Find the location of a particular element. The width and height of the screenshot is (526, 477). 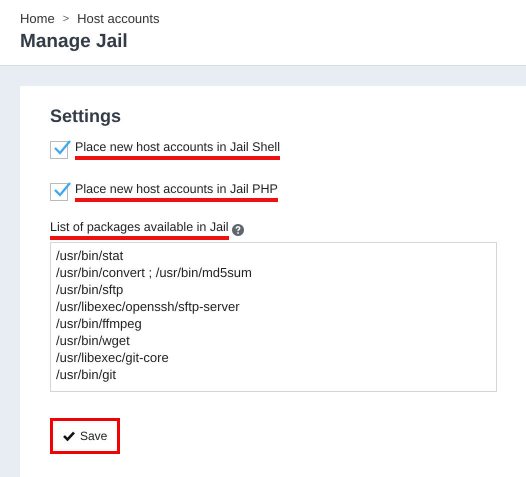

package-line: /usr/libexec/git-core is located at coordinates (113, 357).